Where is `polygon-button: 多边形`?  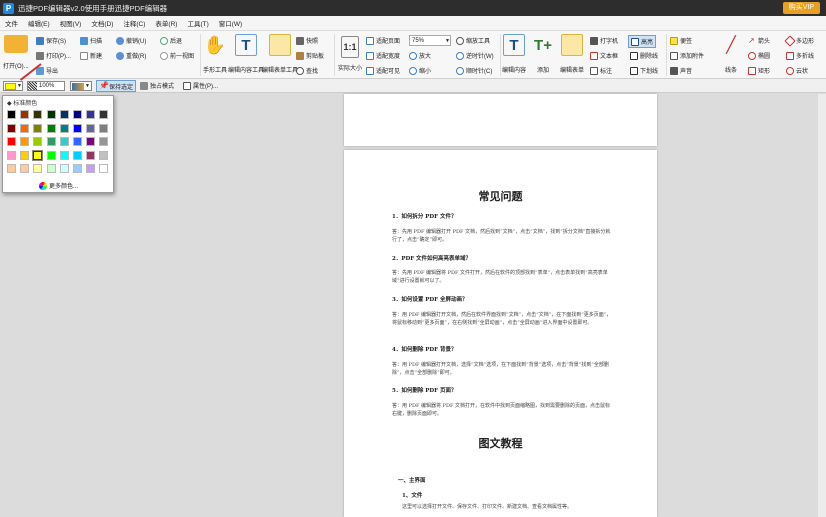 polygon-button: 多边形 is located at coordinates (799, 40).